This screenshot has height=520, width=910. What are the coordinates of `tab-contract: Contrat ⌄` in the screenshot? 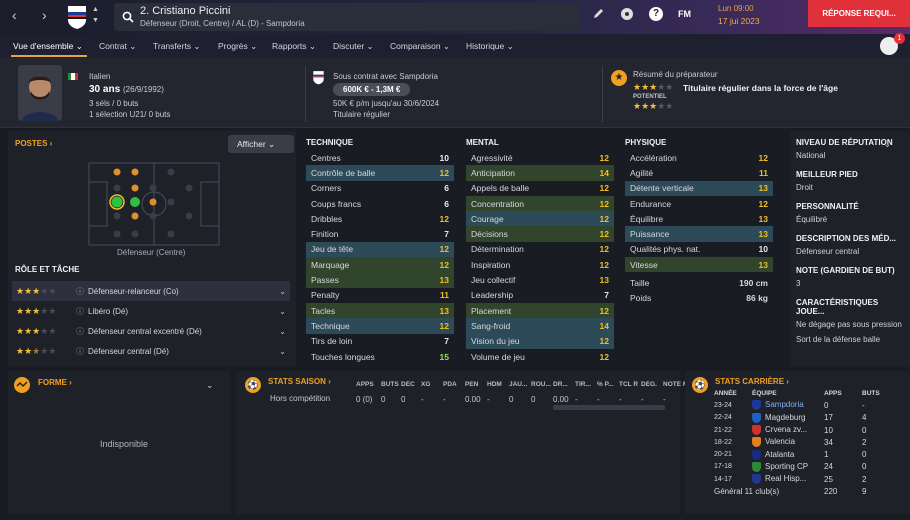 It's located at (117, 46).